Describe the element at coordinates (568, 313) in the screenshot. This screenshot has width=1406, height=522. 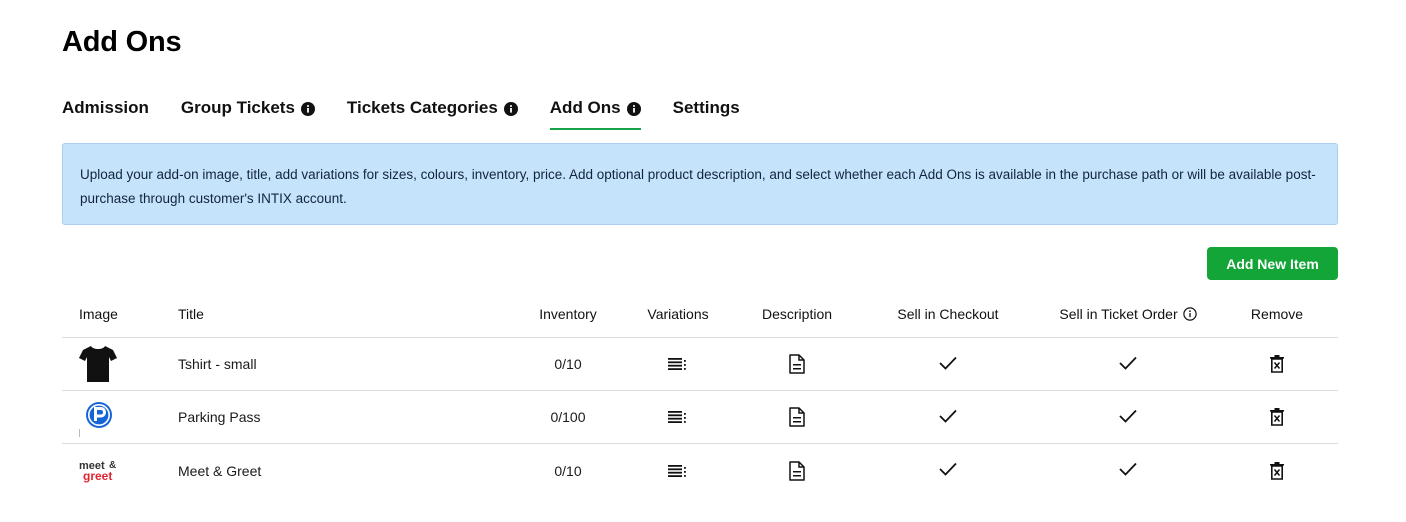
I see `header-inventory: Inventory` at that location.